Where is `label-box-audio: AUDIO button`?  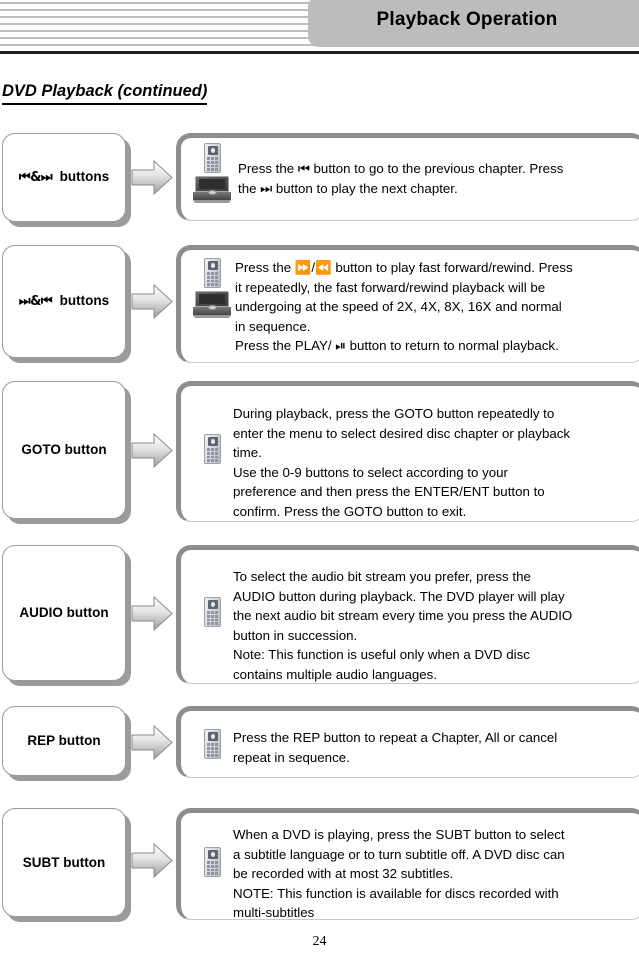
label-box-audio: AUDIO button is located at coordinates (64, 613).